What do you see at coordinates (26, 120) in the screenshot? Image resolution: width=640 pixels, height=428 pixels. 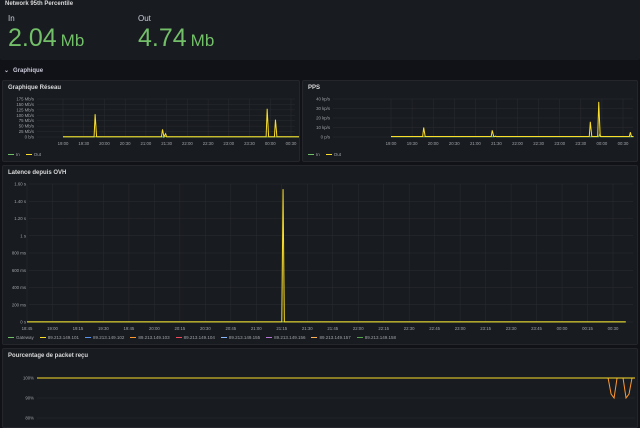 I see `y-tick-label: 75 Mb/s` at bounding box center [26, 120].